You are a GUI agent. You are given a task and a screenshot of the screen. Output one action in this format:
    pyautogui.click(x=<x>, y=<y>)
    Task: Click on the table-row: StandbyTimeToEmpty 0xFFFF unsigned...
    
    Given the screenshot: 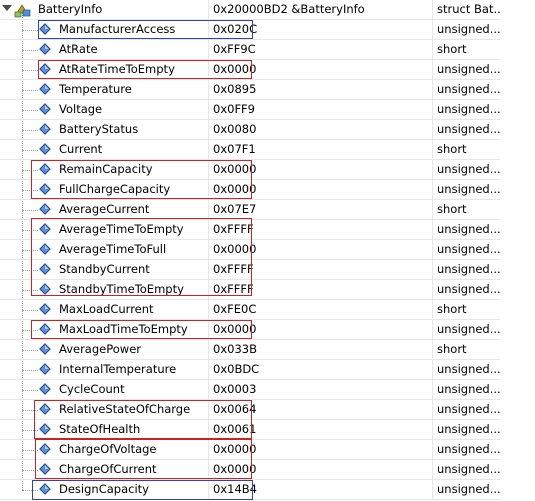 What is the action you would take?
    pyautogui.click(x=250, y=290)
    